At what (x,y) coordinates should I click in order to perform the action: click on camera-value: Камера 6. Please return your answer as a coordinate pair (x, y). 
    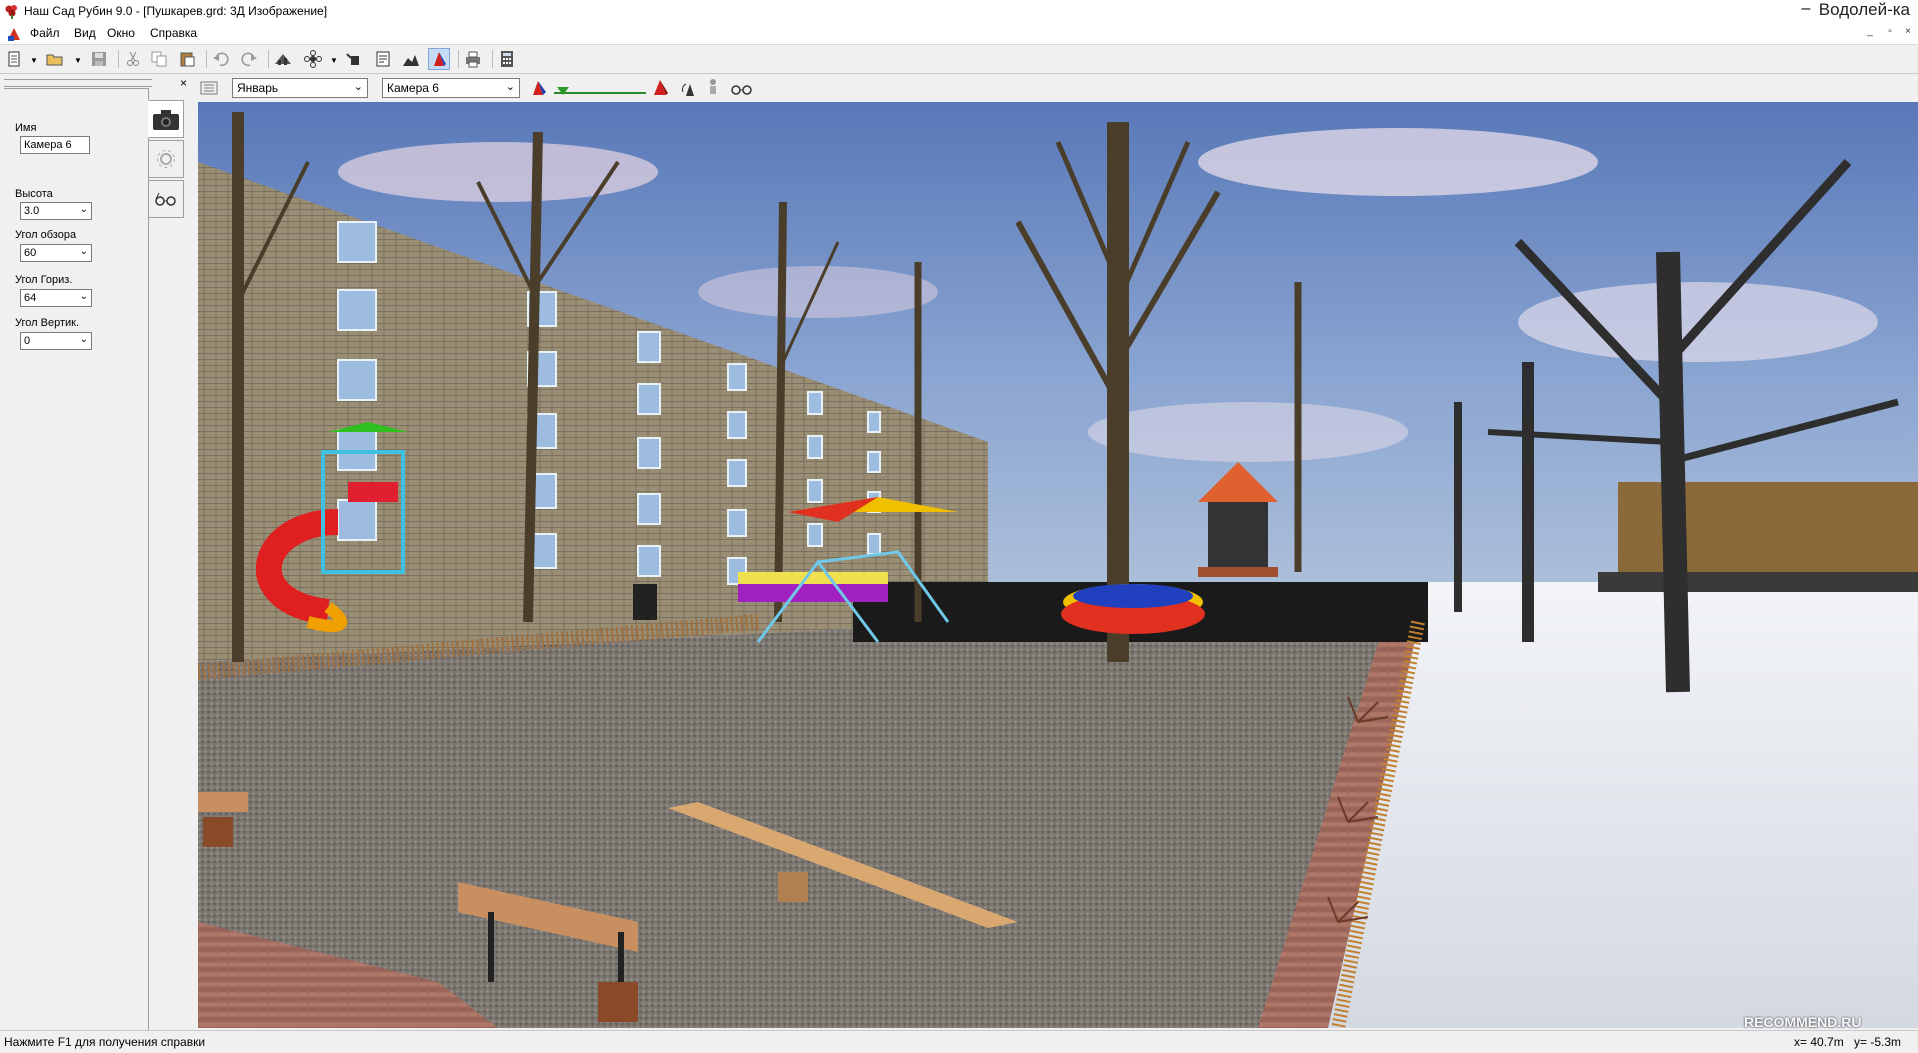
    Looking at the image, I should click on (413, 88).